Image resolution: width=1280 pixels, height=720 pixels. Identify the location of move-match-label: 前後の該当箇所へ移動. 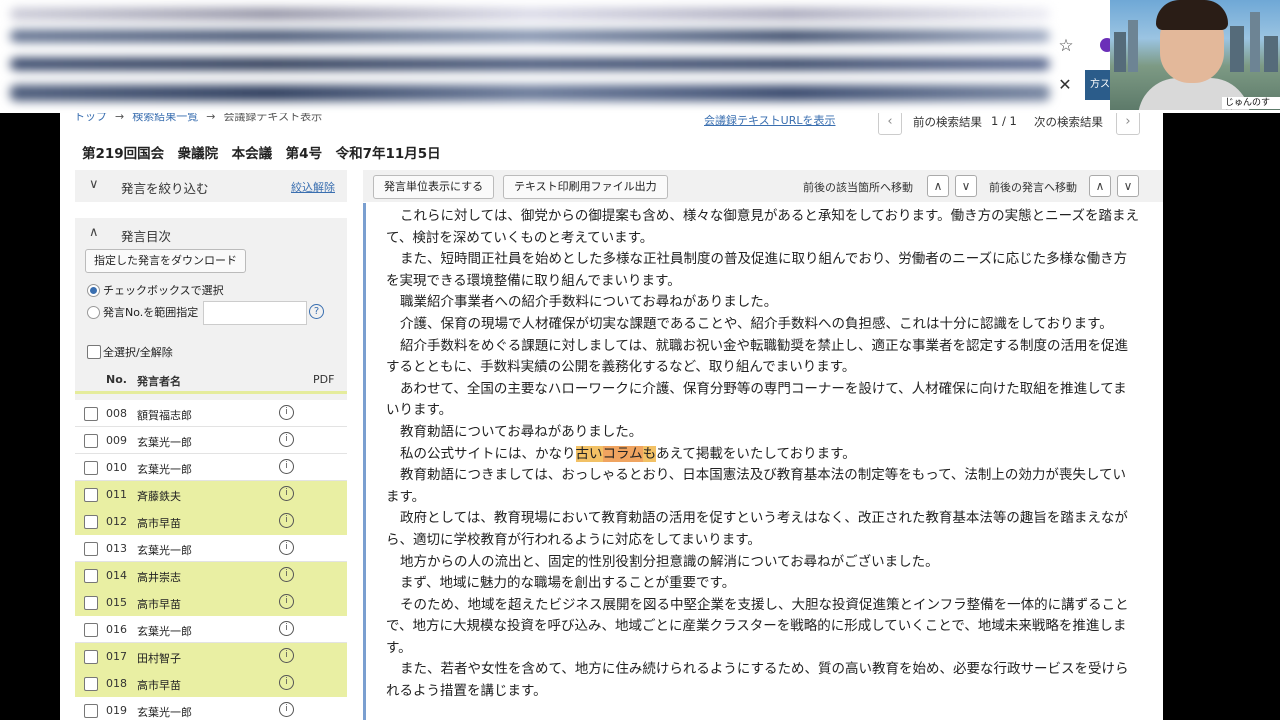
(858, 187).